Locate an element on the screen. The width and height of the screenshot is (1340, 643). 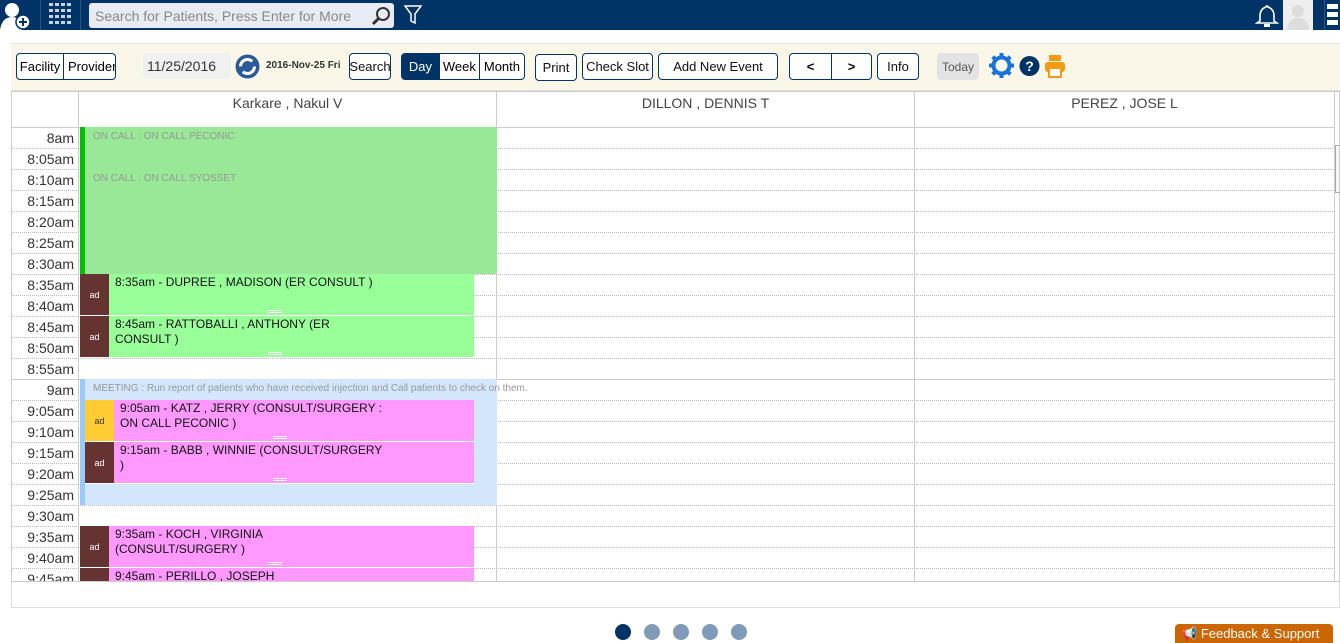
settings-gear-icon is located at coordinates (1001, 65).